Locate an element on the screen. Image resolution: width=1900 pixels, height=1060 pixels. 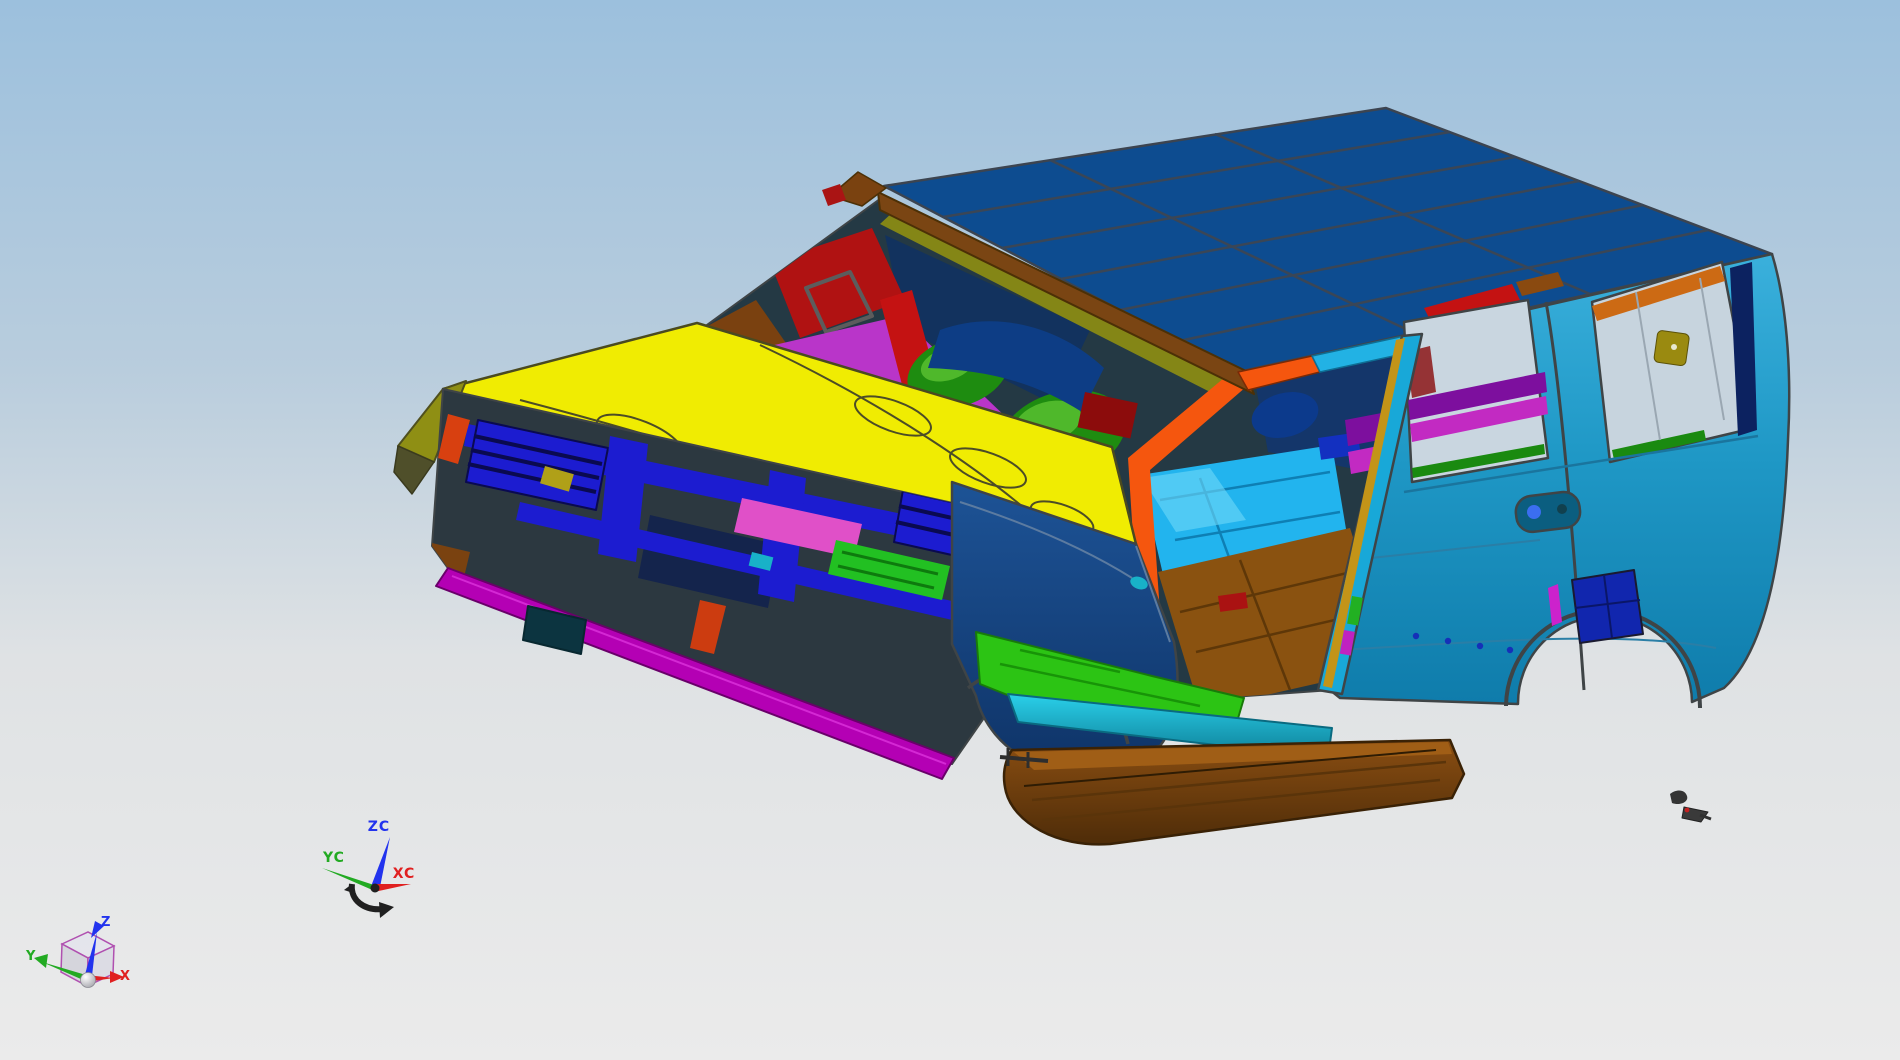
debris-red-dot is located at coordinates (1687, 810).